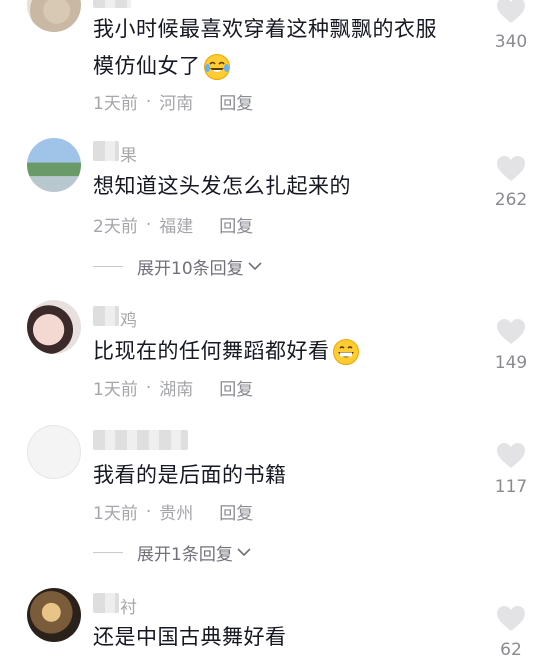  I want to click on like-button: 149, so click(511, 345).